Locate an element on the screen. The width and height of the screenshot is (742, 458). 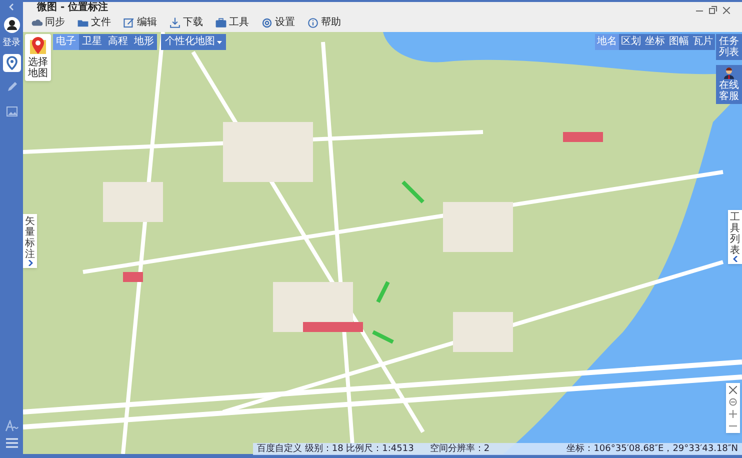
caret-icon is located at coordinates (219, 42).